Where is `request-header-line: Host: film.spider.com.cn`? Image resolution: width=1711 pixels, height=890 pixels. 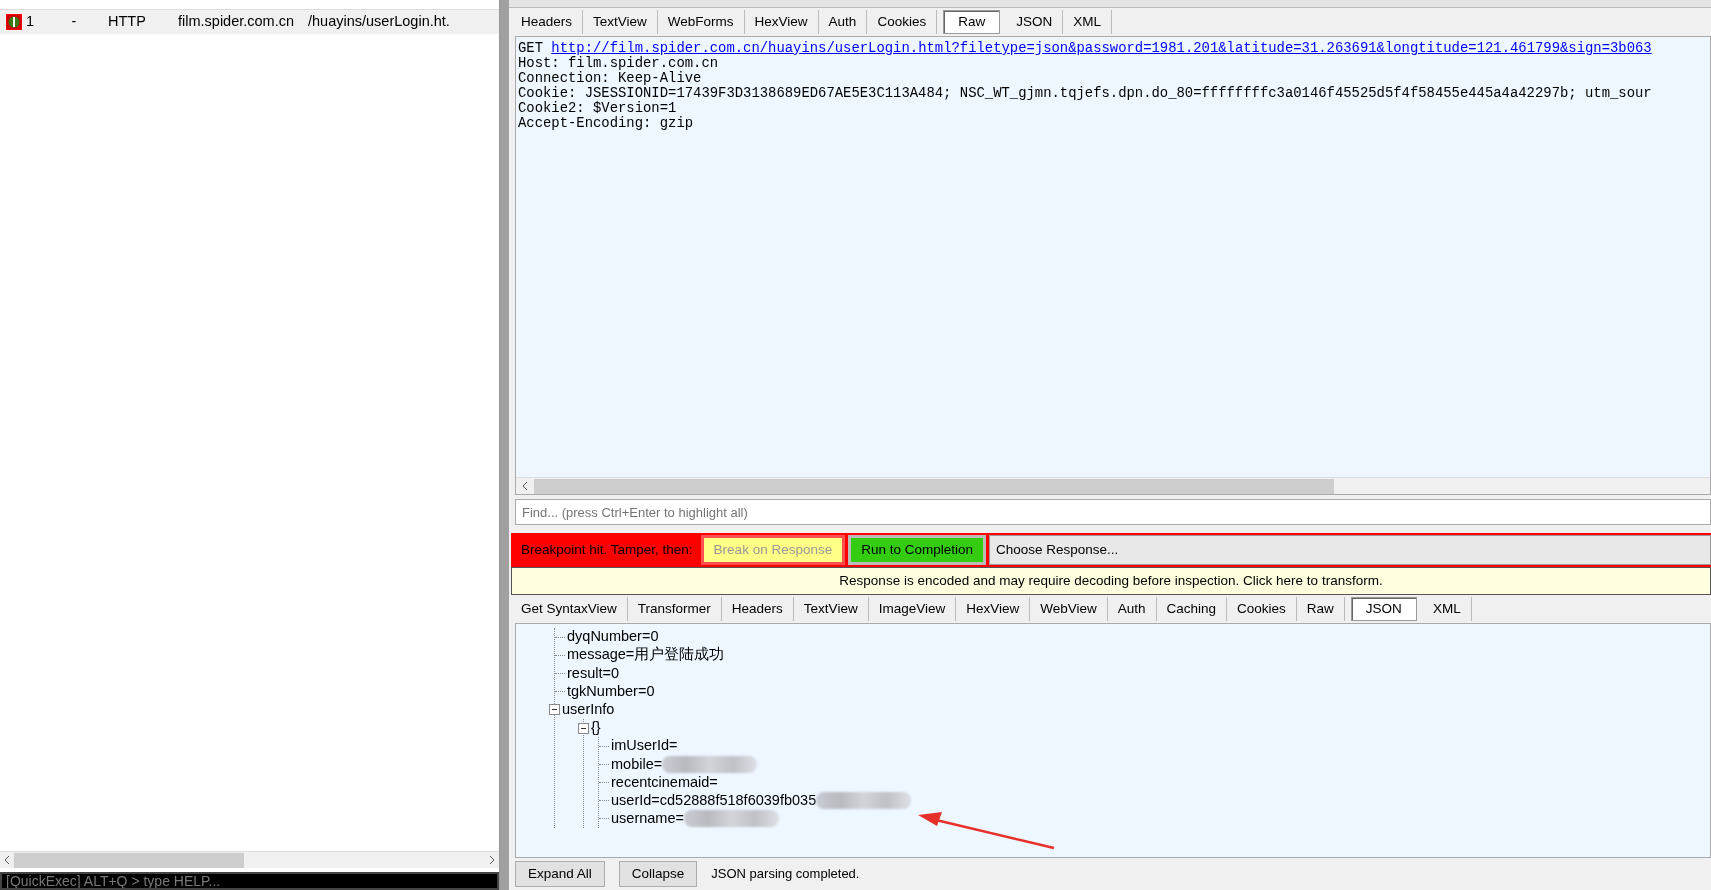
request-header-line: Host: film.spider.com.cn is located at coordinates (618, 63).